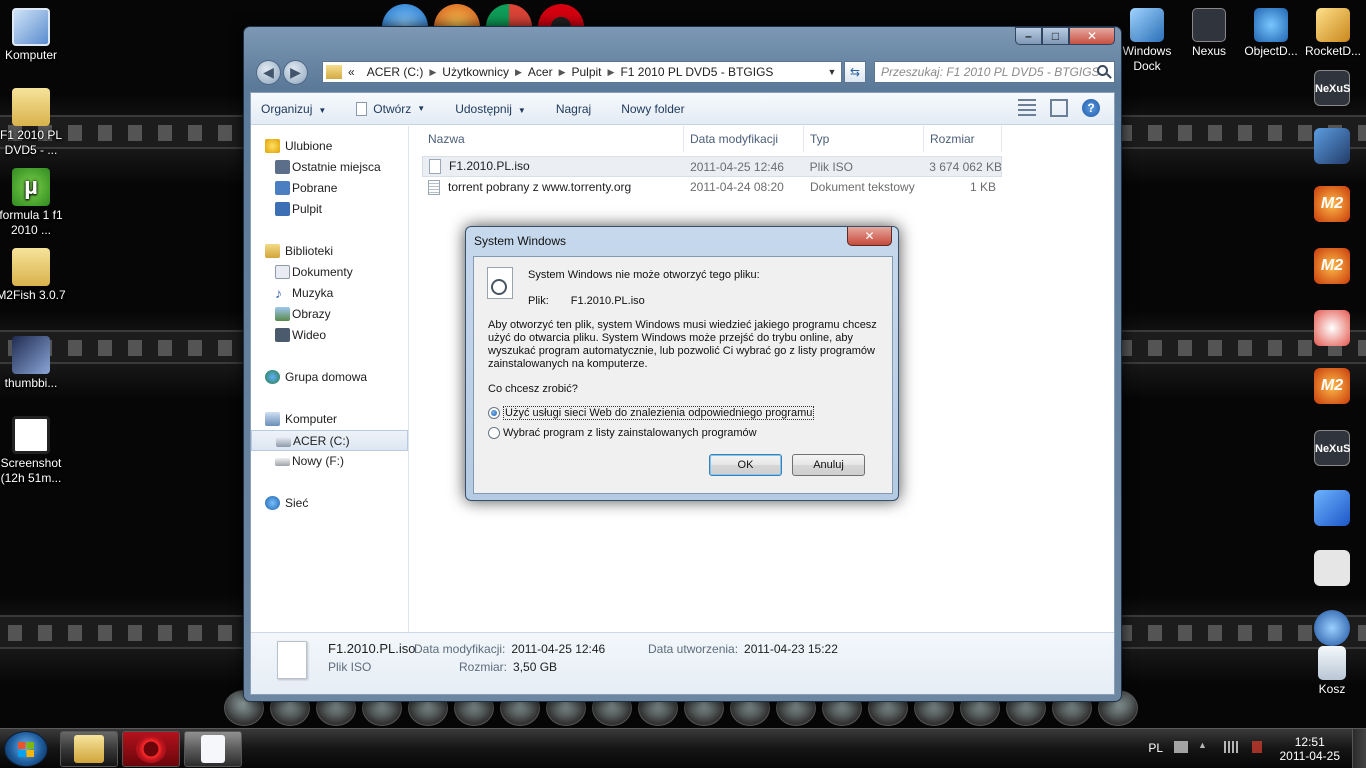 Image resolution: width=1366 pixels, height=768 pixels. Describe the element at coordinates (1332, 568) in the screenshot. I see `side-counter-strike-icon` at that location.